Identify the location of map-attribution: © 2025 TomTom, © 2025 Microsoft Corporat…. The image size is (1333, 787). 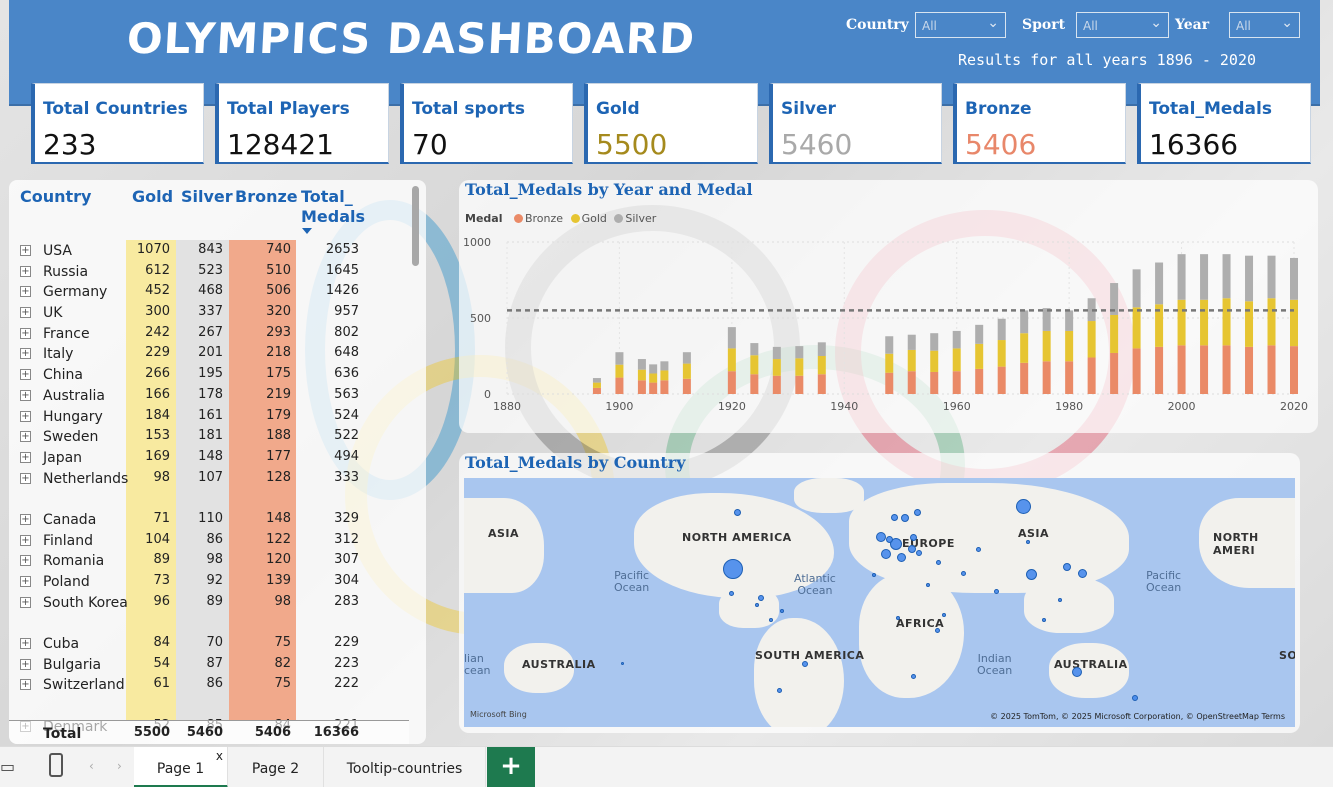
(1137, 716).